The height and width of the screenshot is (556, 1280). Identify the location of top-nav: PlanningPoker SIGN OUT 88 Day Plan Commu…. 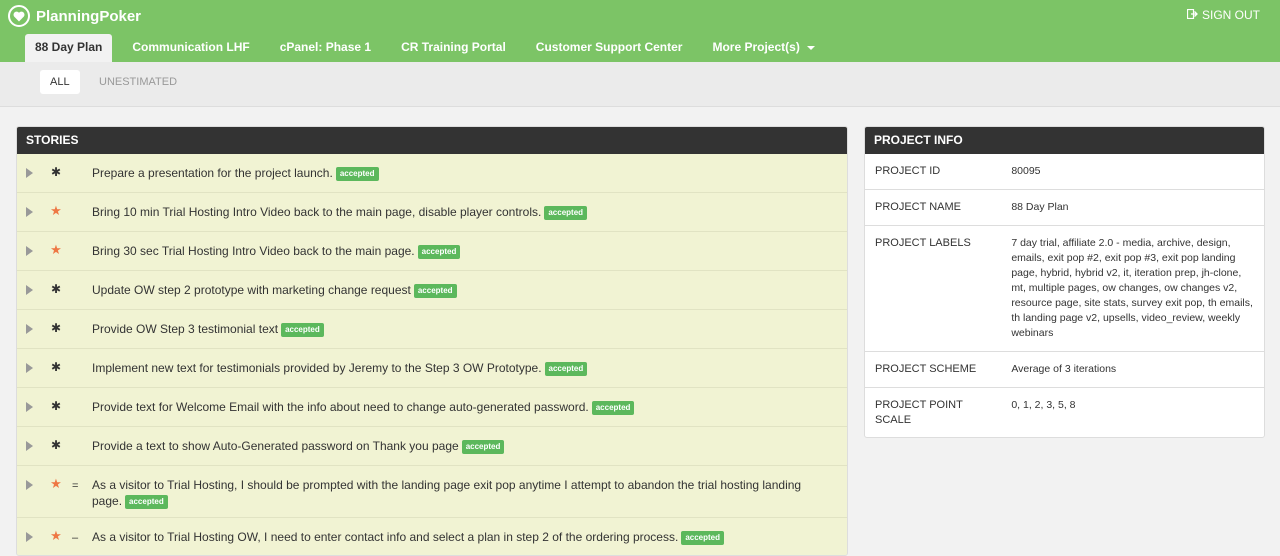
(640, 31).